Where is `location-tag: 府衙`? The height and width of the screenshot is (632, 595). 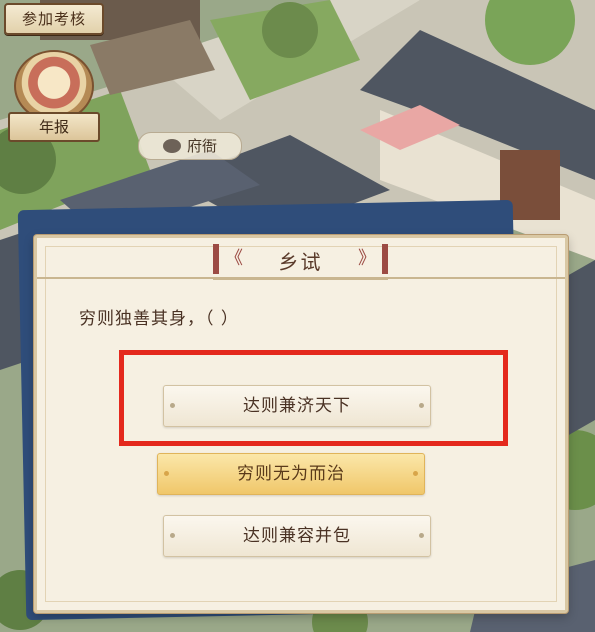 location-tag: 府衙 is located at coordinates (190, 146).